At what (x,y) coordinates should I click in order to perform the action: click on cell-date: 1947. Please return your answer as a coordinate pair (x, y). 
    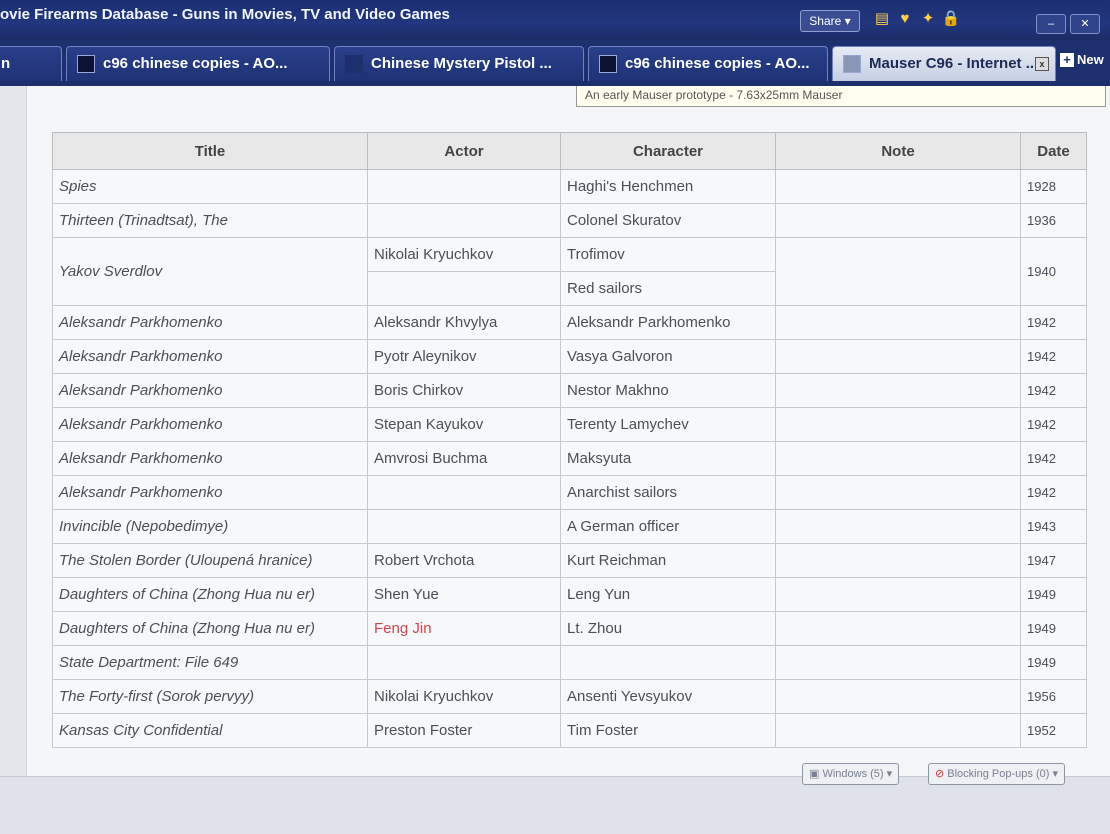
    Looking at the image, I should click on (1053, 560).